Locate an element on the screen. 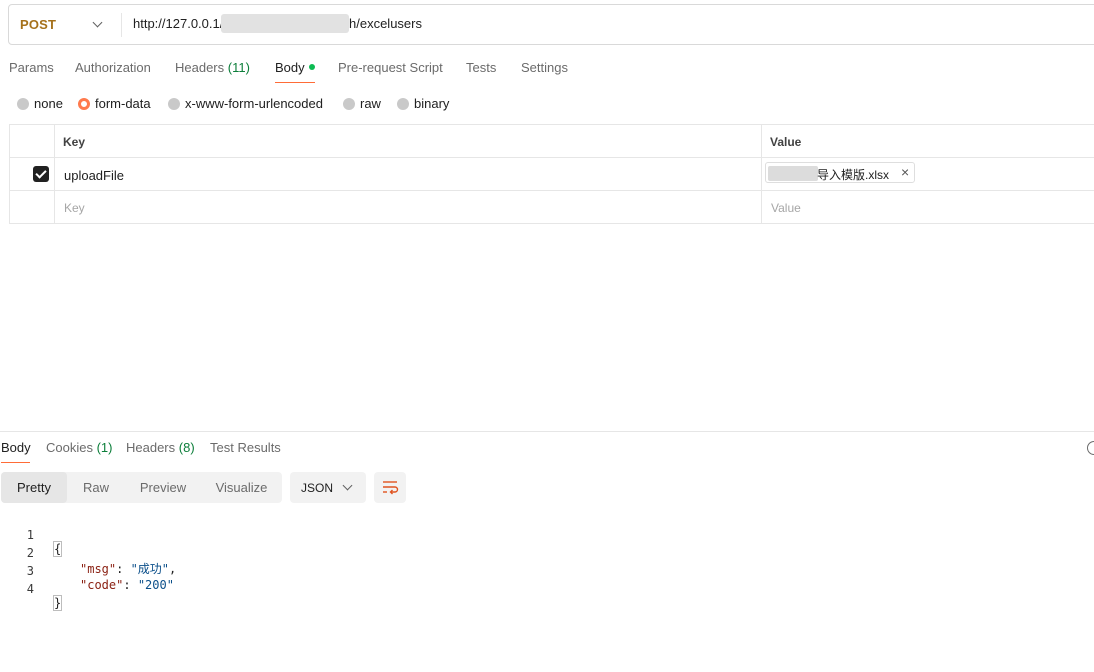 This screenshot has height=672, width=1094. file-name: 导入模版.xlsx is located at coordinates (853, 175).